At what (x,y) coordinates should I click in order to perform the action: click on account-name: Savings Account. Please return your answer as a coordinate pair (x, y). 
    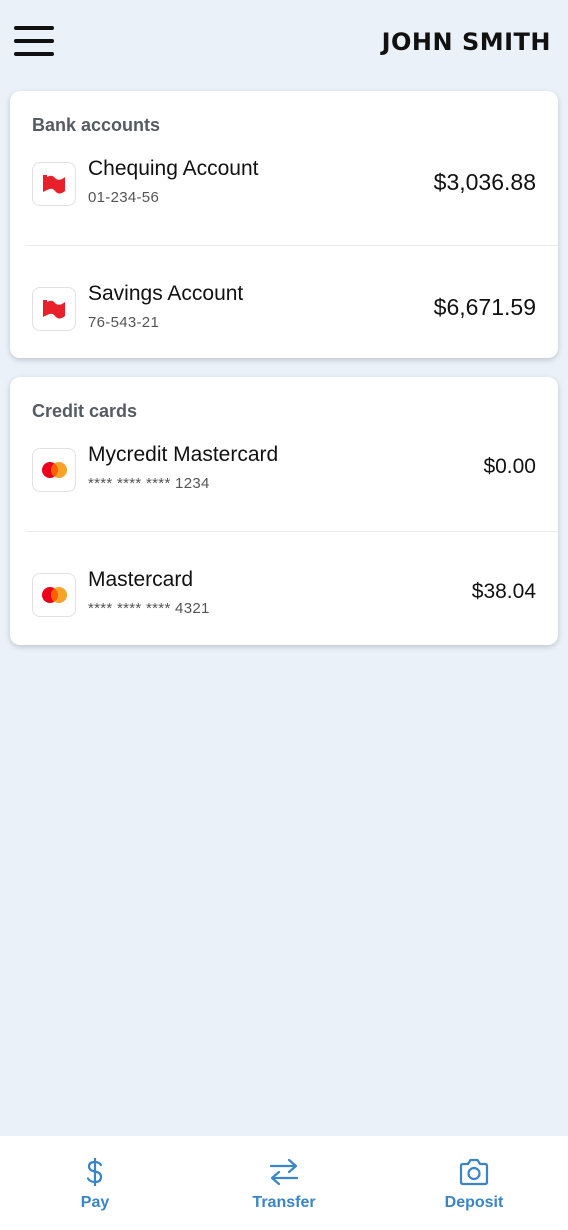
    Looking at the image, I should click on (166, 293).